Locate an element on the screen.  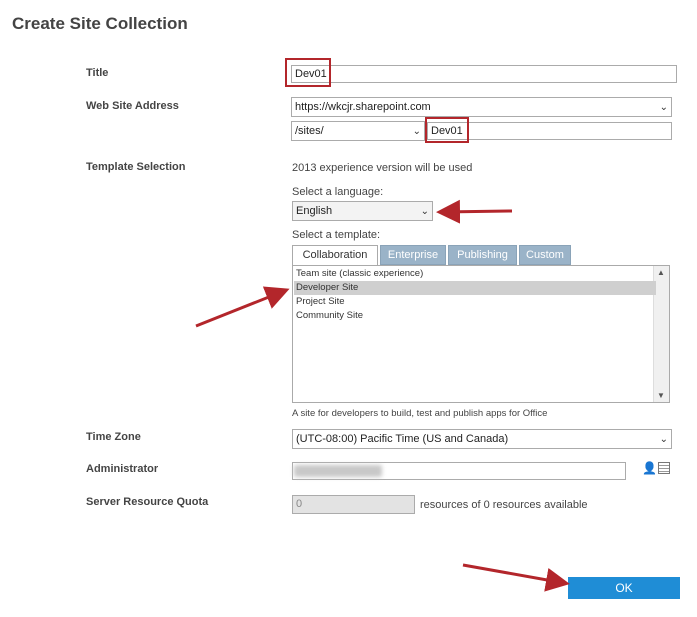
arrow-to-developer-site is located at coordinates (242, 307).